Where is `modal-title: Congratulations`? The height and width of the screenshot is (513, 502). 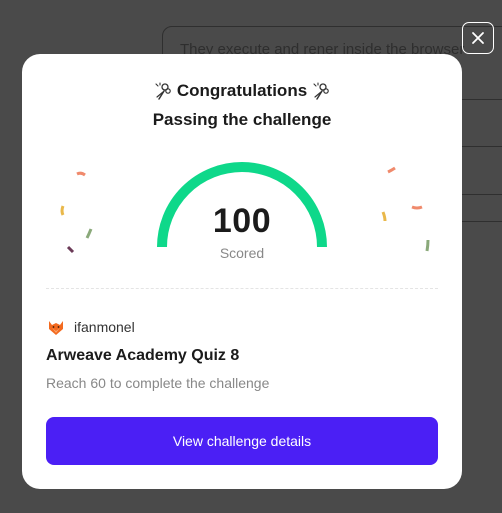 modal-title: Congratulations is located at coordinates (242, 90).